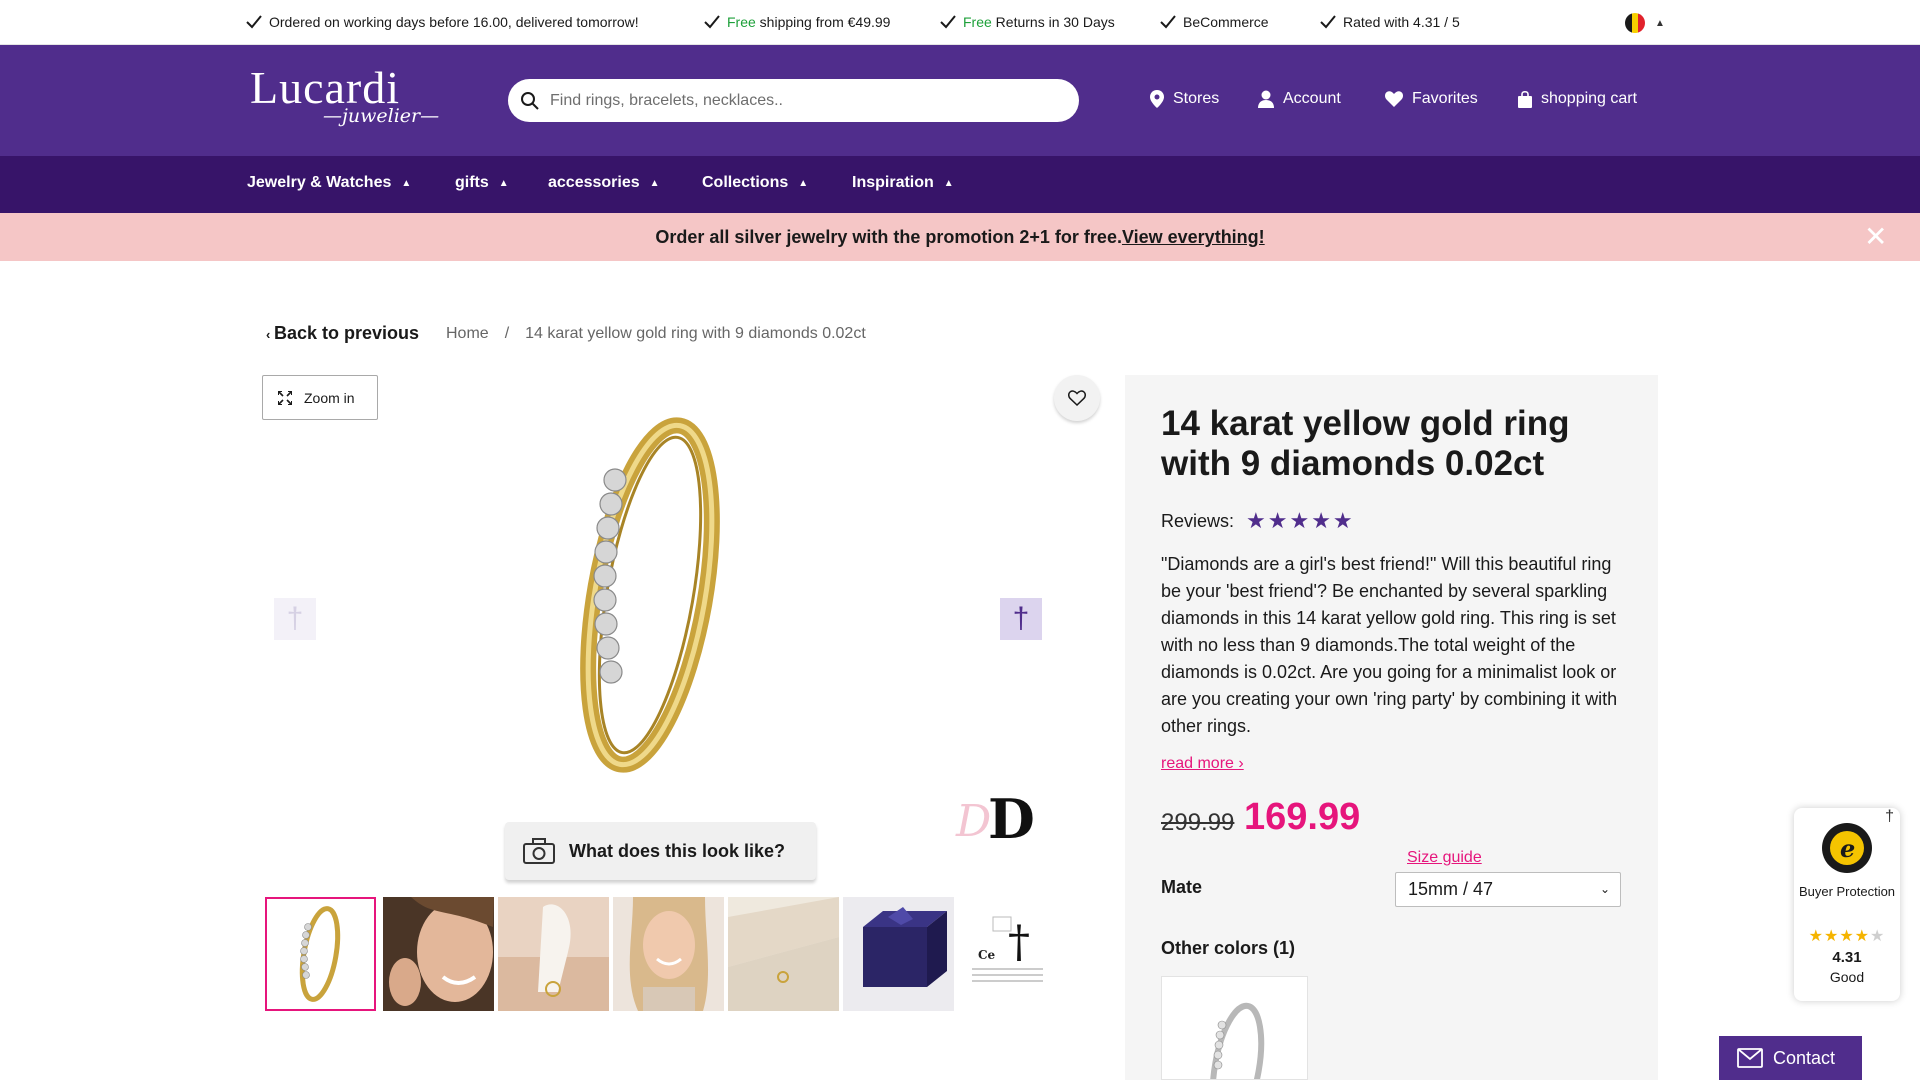 The width and height of the screenshot is (1920, 1080). I want to click on product-reviews: Reviews: ★★★★★, so click(1258, 521).